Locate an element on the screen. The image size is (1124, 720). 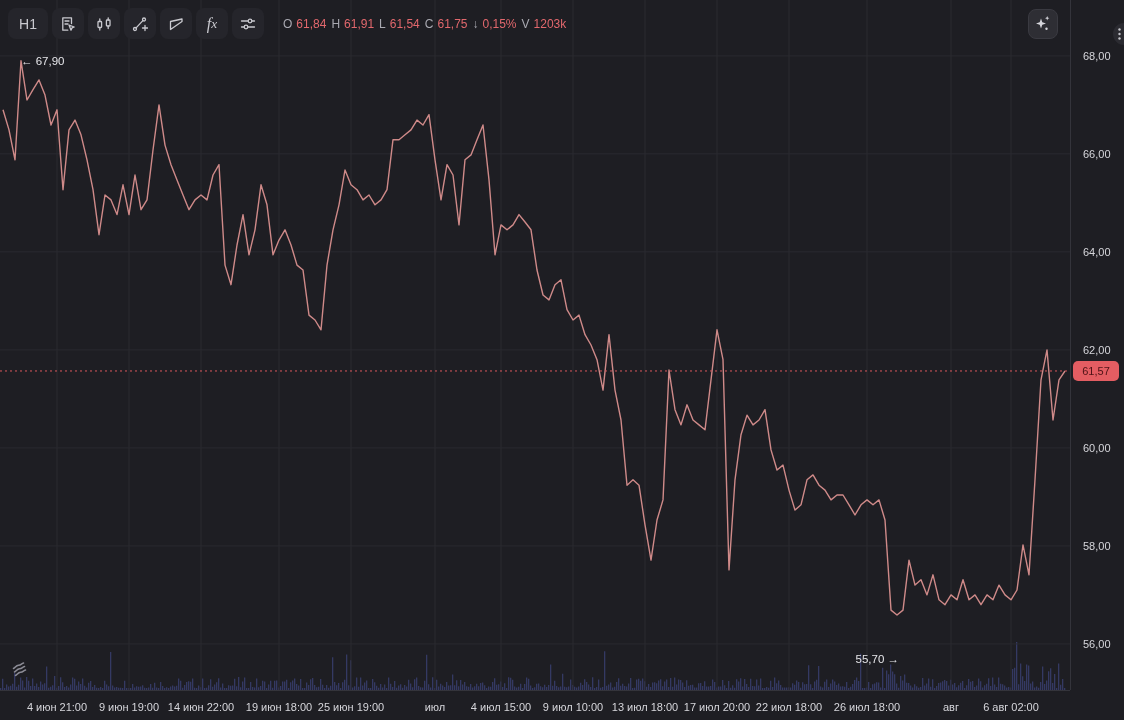
y-axis-label: 62,00 is located at coordinates (1097, 349).